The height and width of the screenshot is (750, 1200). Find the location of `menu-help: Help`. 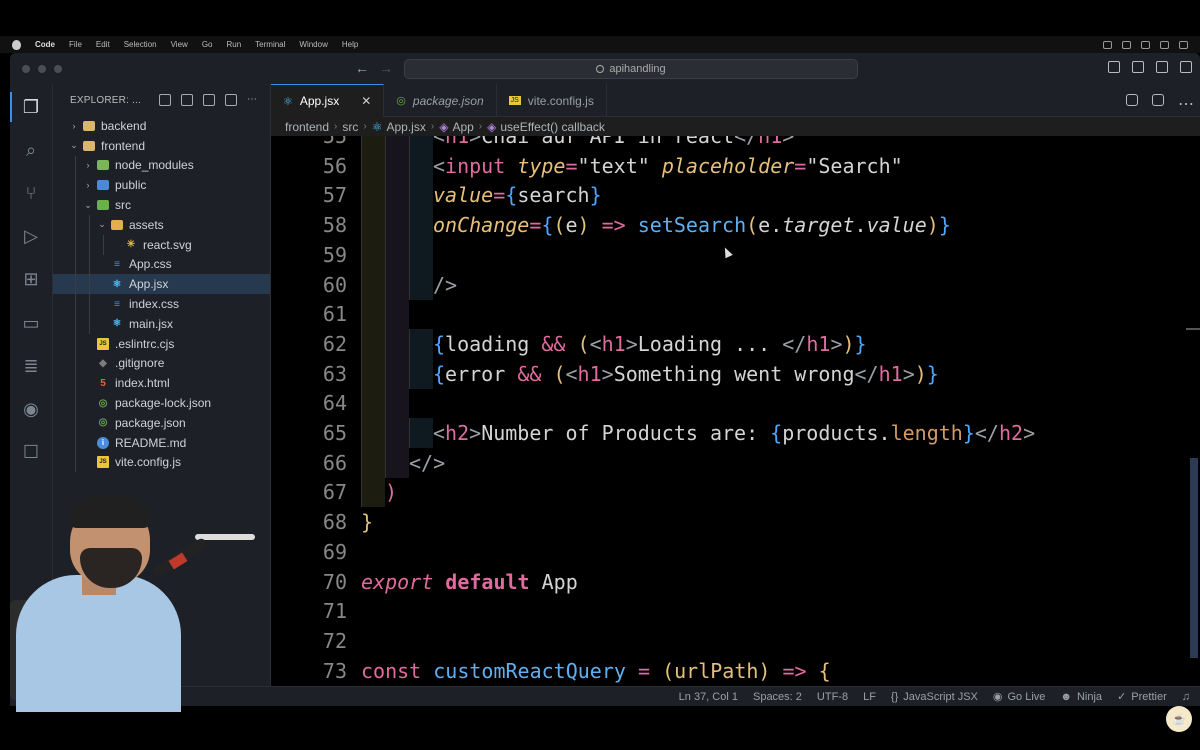

menu-help: Help is located at coordinates (350, 44).